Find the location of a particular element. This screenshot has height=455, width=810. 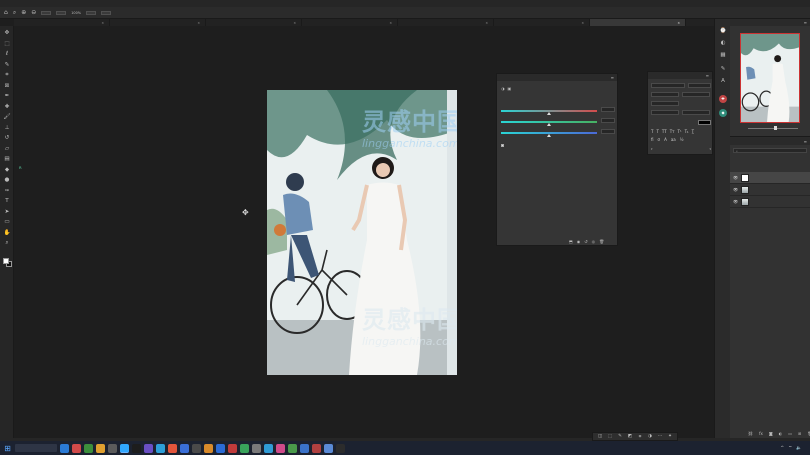

new-adjustment-icon: ◐ is located at coordinates (781, 433).